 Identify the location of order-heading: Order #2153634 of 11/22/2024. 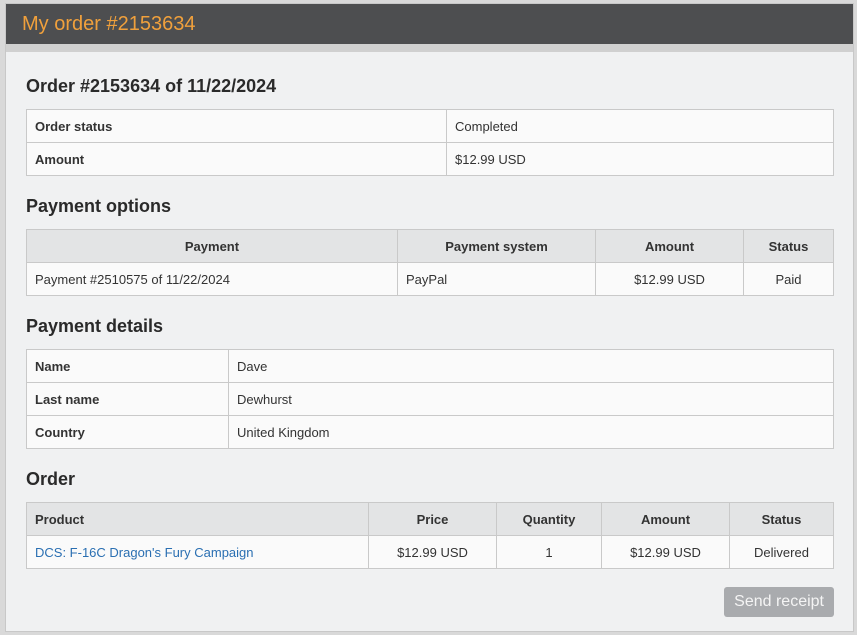
(151, 86).